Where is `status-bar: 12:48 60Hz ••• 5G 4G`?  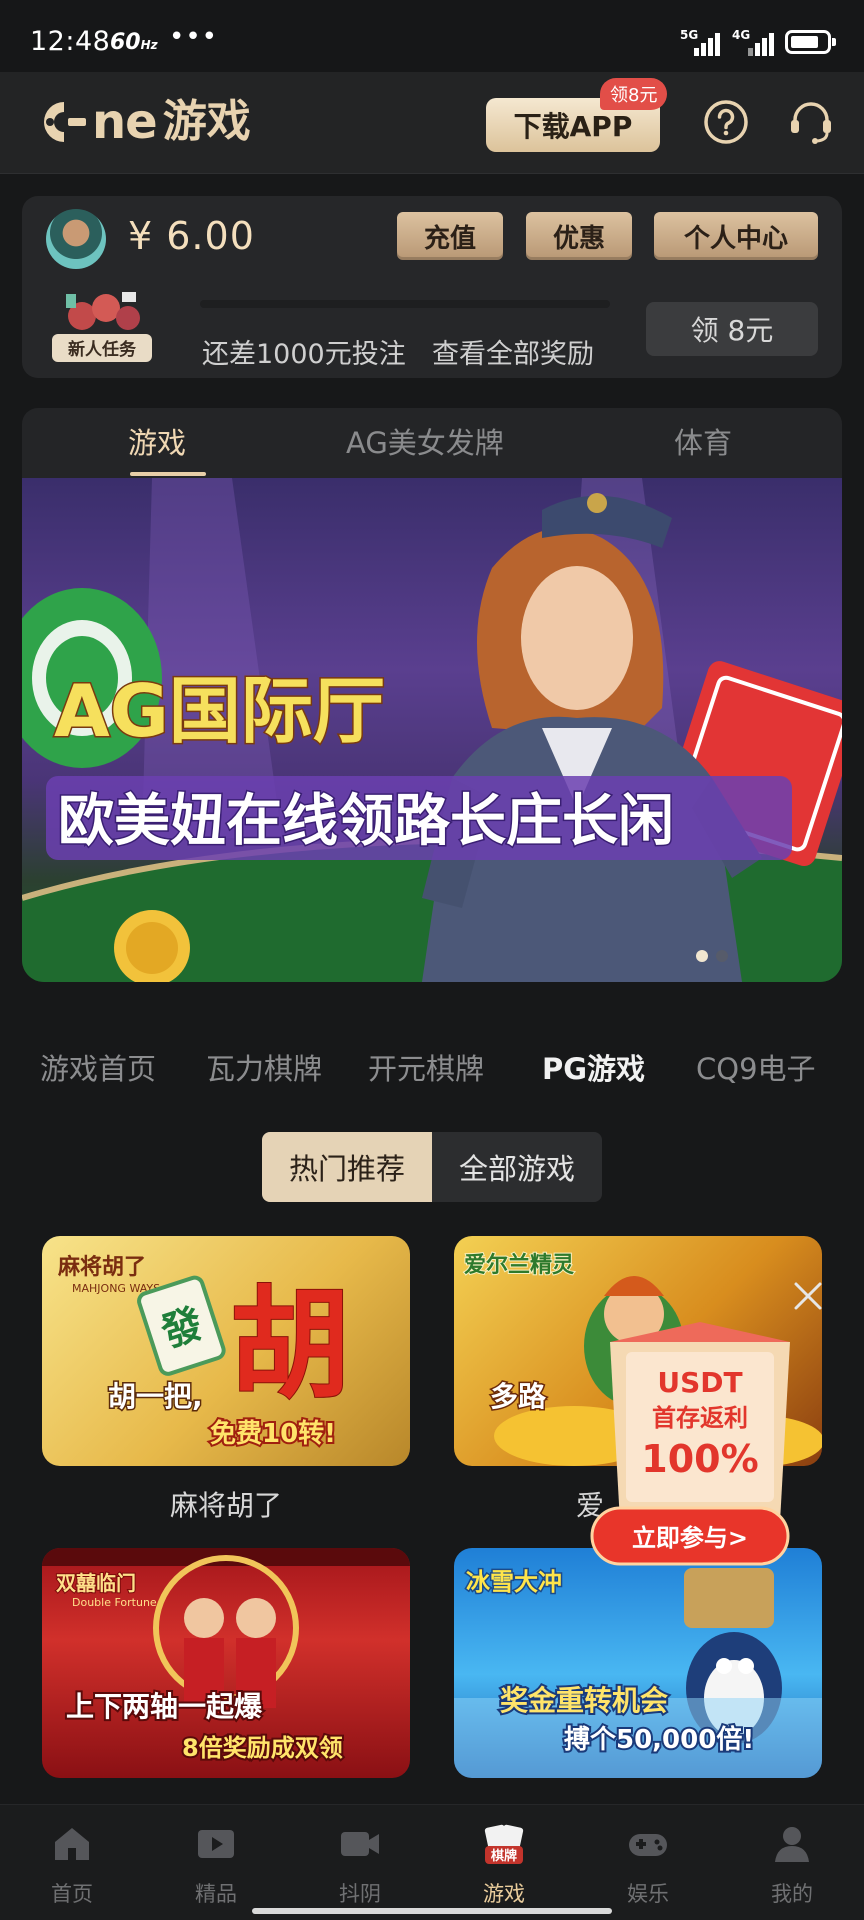 status-bar: 12:48 60Hz ••• 5G 4G is located at coordinates (432, 36).